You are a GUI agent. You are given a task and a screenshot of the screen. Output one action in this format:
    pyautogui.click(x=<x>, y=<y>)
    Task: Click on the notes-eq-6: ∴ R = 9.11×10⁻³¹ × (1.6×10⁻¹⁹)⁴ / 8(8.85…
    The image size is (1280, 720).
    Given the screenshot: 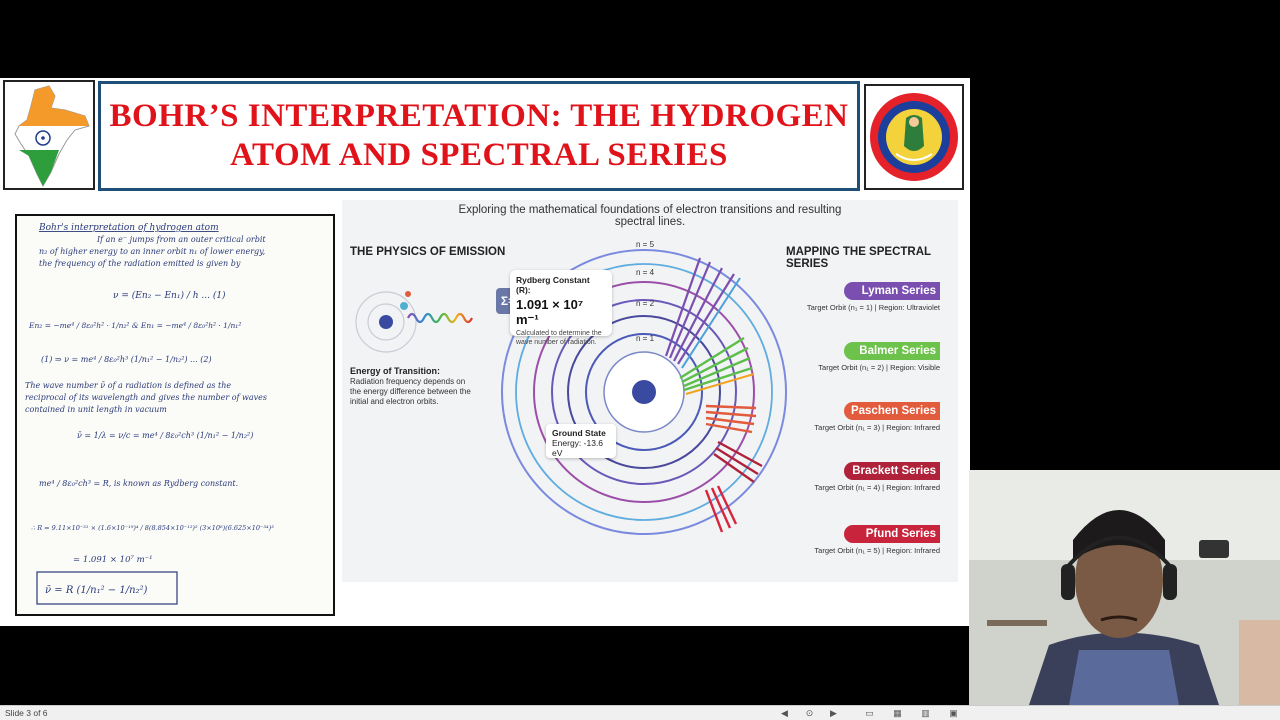 What is the action you would take?
    pyautogui.click(x=152, y=528)
    